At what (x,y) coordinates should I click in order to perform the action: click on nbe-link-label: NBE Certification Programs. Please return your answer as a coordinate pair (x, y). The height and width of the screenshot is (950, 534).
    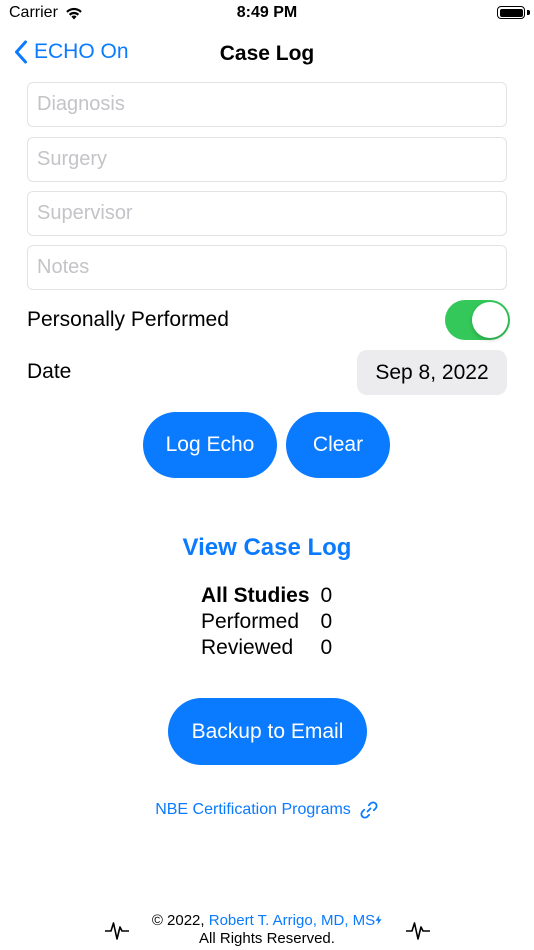
    Looking at the image, I should click on (253, 809).